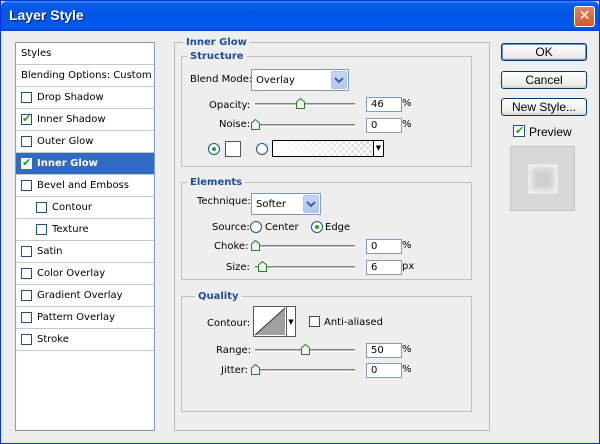 The width and height of the screenshot is (600, 444). Describe the element at coordinates (407, 124) in the screenshot. I see `noise-unit: %` at that location.